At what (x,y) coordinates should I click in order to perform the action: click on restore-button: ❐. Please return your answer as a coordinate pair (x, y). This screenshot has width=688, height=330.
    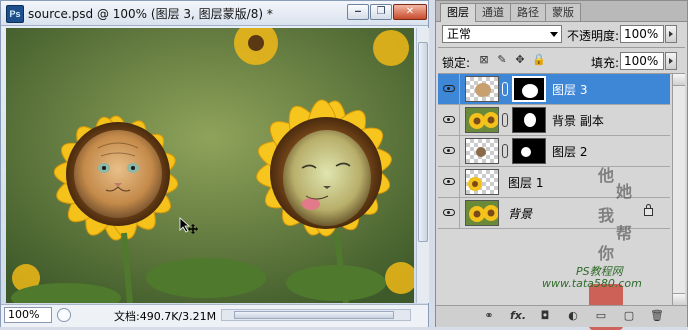
    Looking at the image, I should click on (381, 12).